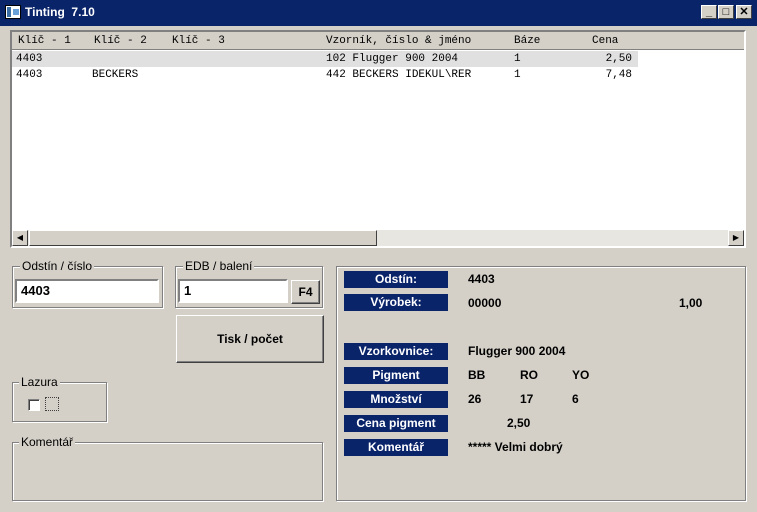 This screenshot has height=512, width=757. What do you see at coordinates (709, 12) in the screenshot?
I see `minimize-button: _` at bounding box center [709, 12].